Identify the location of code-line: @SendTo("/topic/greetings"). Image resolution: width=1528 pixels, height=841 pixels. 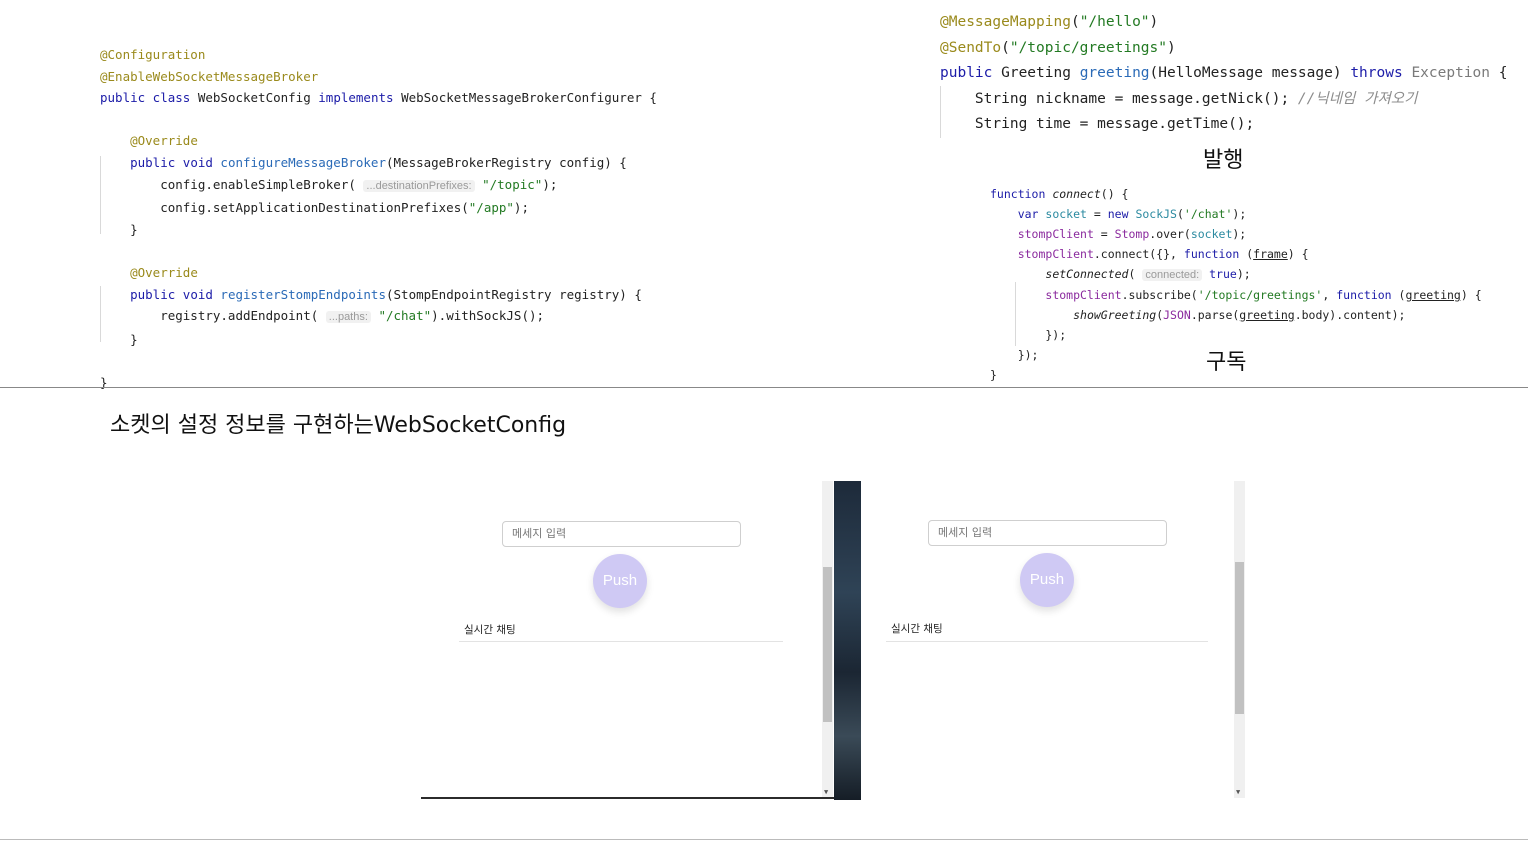
(1223, 49).